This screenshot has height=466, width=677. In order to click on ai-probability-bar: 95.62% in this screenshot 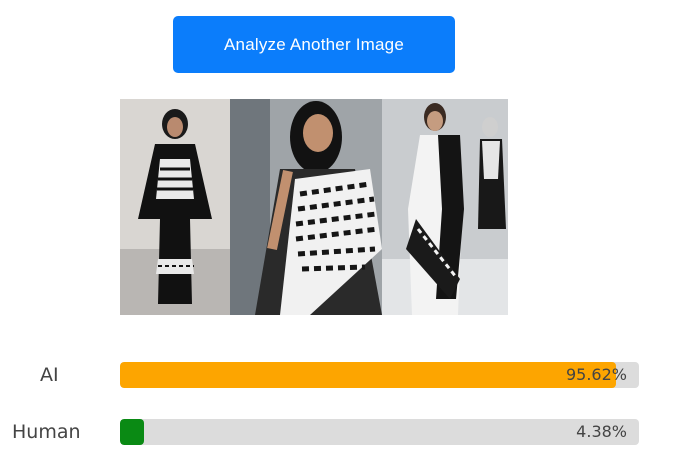, I will do `click(379, 375)`.